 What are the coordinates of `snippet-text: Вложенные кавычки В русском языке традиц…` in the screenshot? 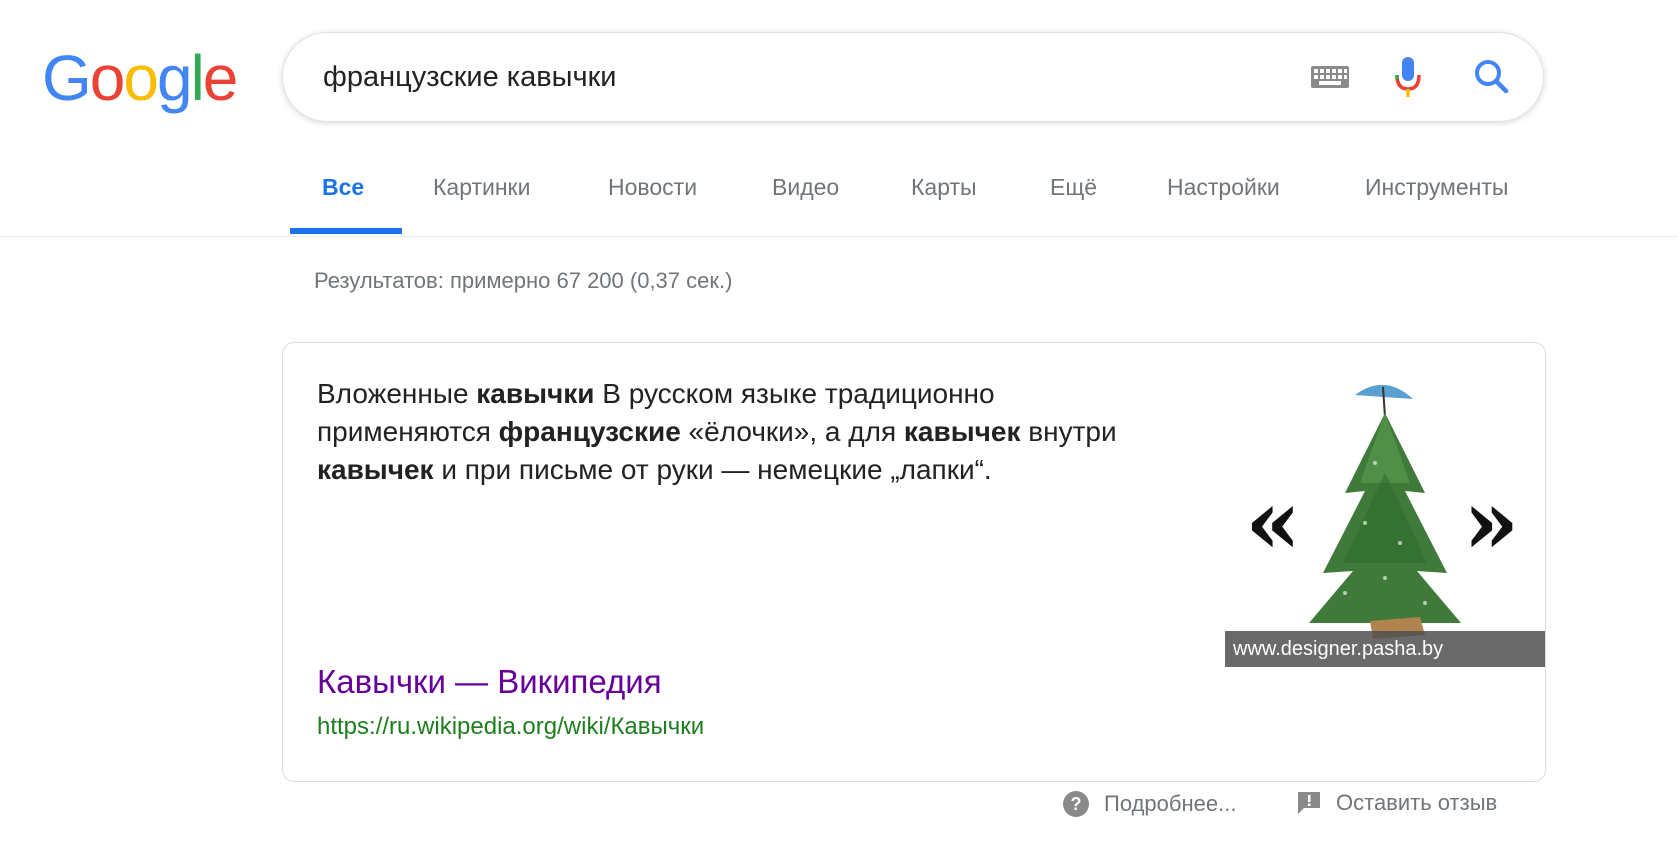 It's located at (727, 432).